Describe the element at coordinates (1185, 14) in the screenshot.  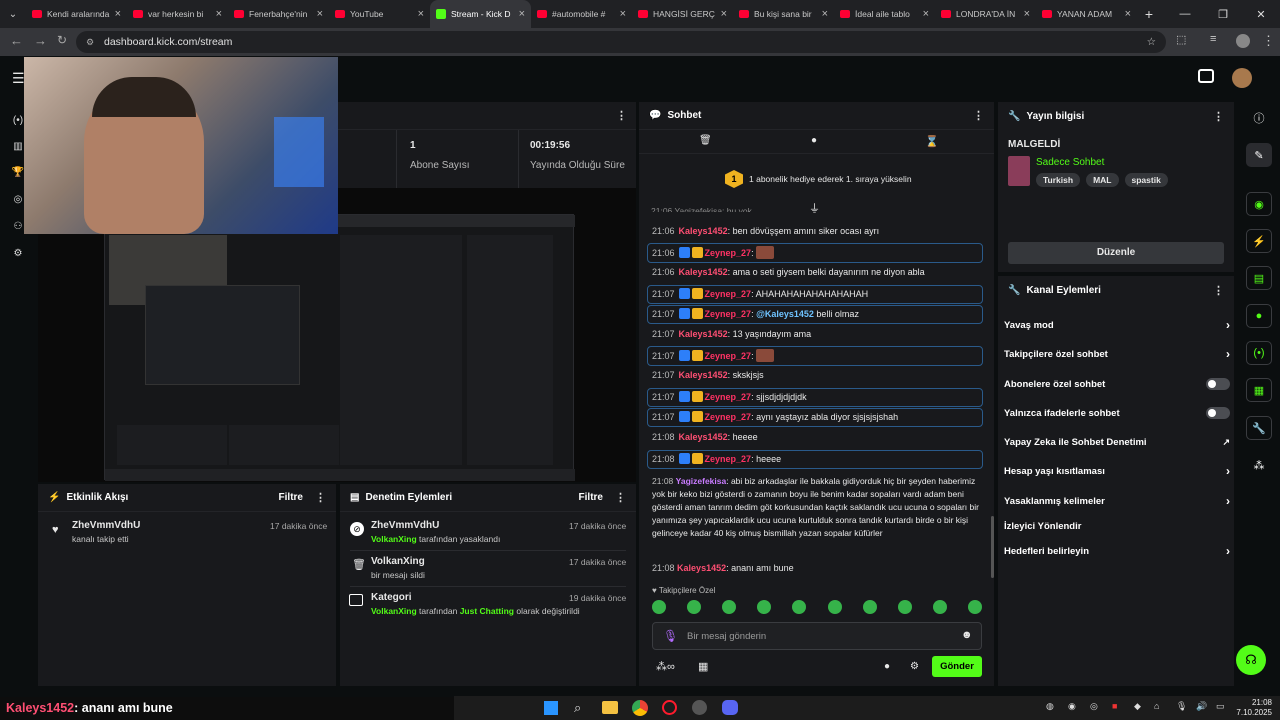
I see `minimize-icon: —` at that location.